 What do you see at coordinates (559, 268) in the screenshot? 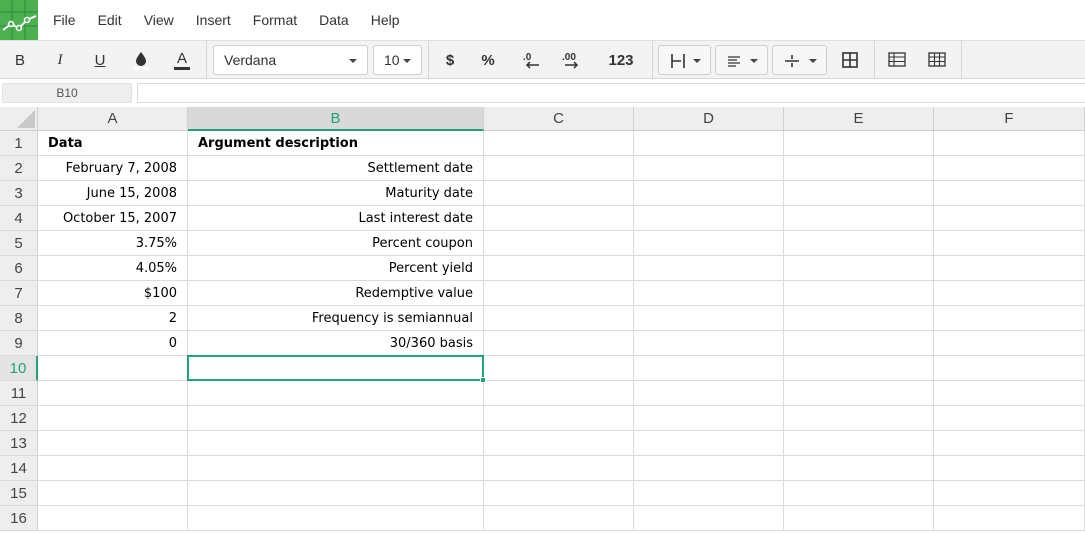
I see `cell-c6` at bounding box center [559, 268].